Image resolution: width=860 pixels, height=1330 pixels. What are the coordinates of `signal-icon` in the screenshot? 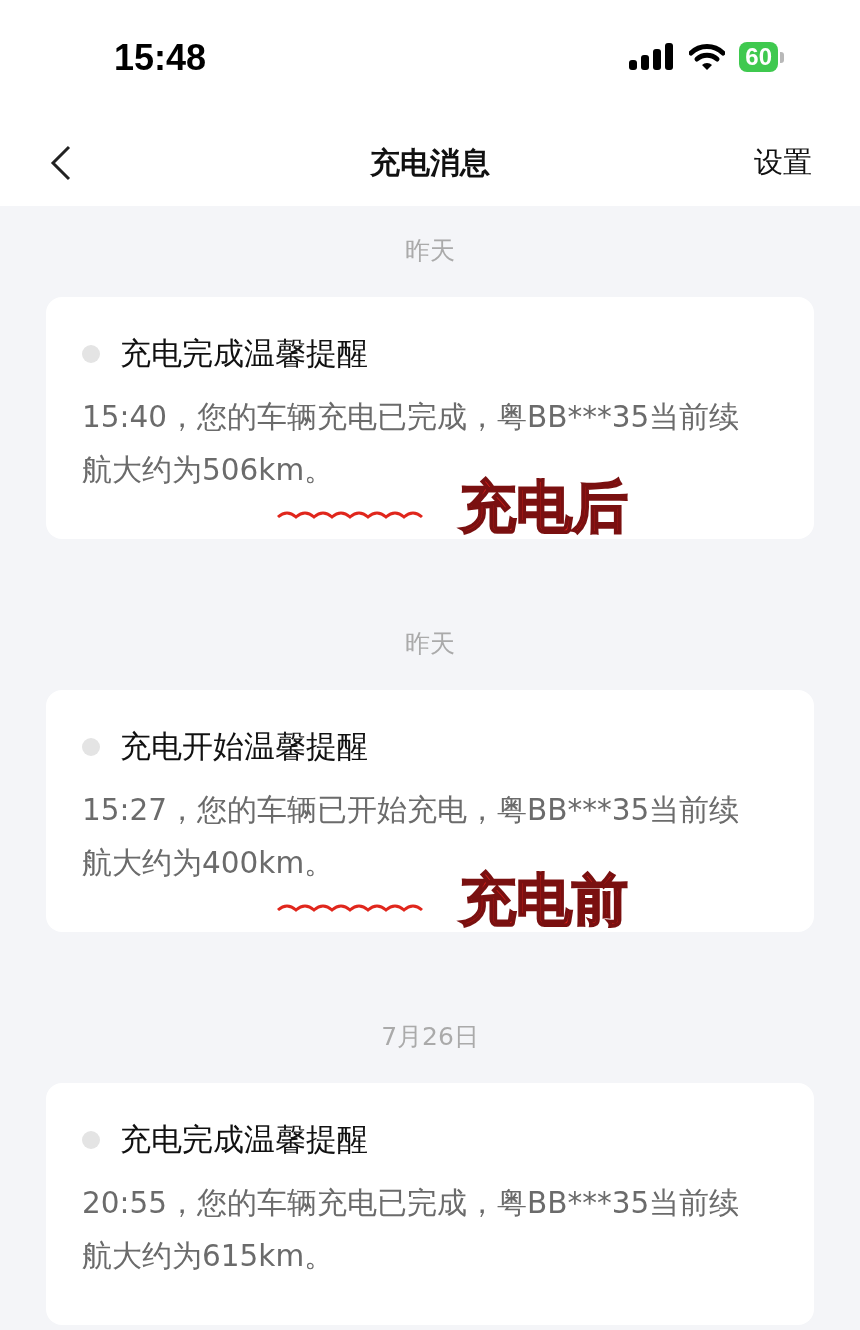 It's located at (652, 57).